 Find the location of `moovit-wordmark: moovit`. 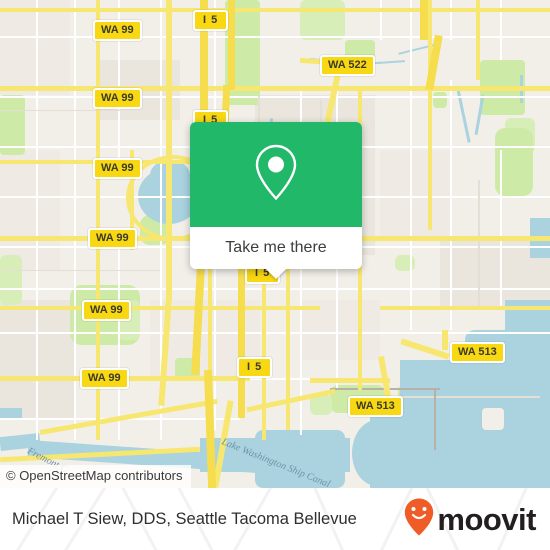

moovit-wordmark: moovit is located at coordinates (486, 519).